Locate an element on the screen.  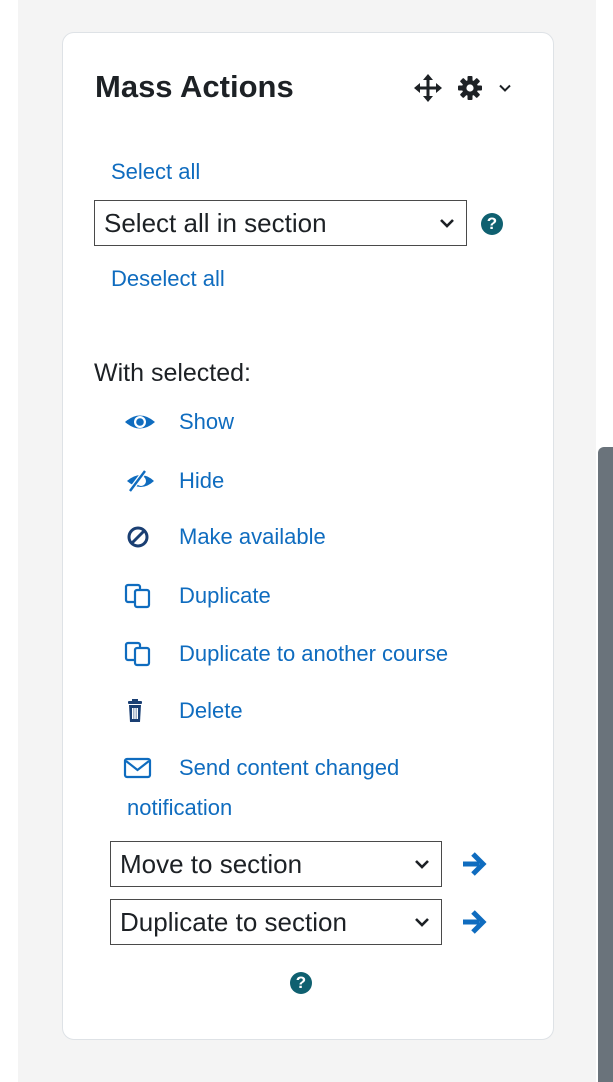
action-duplicate-to-another-course: Duplicate to another course is located at coordinates (285, 654).